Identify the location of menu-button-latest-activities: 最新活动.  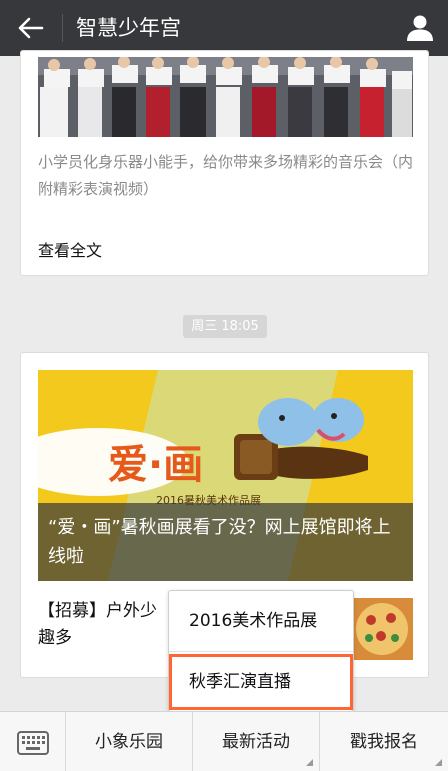
(256, 741).